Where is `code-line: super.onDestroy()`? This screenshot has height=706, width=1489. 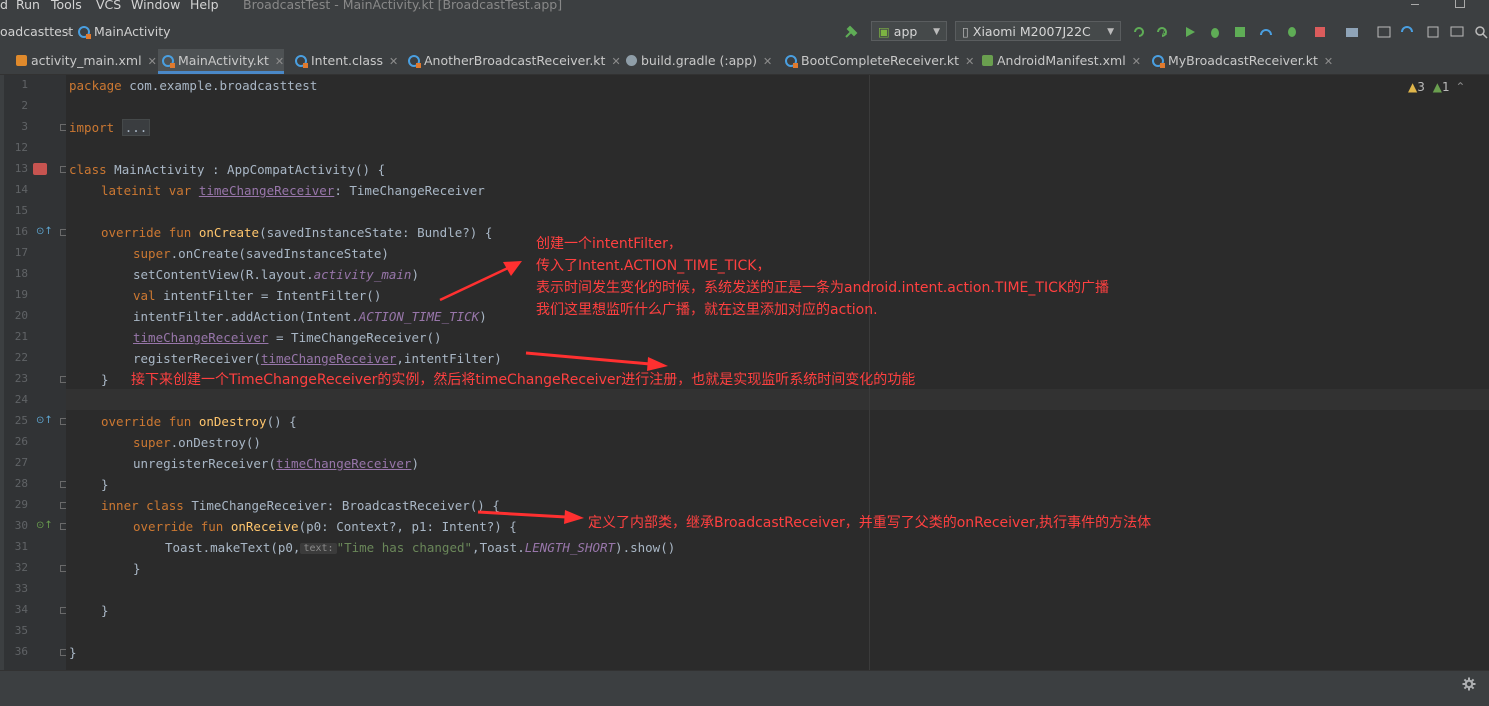 code-line: super.onDestroy() is located at coordinates (197, 443).